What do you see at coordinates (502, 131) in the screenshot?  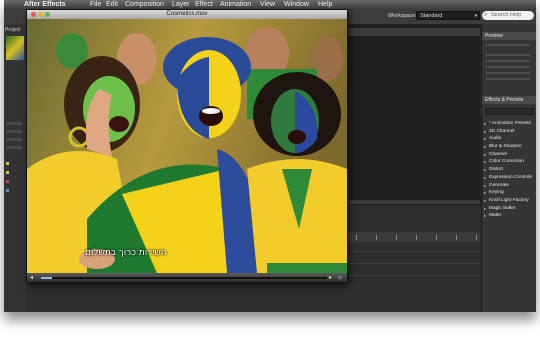 I see `effects-list-label: 3D Channel` at bounding box center [502, 131].